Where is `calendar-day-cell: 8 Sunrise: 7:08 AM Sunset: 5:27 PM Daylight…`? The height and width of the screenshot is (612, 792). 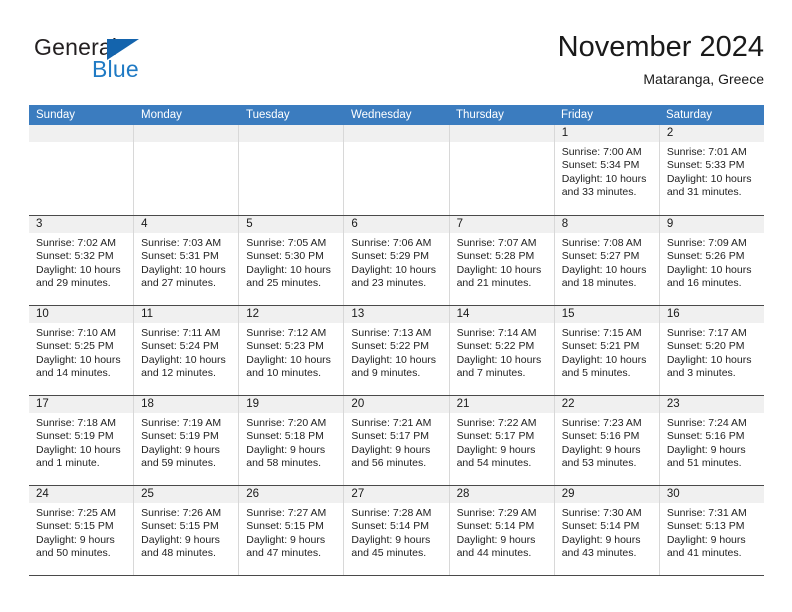
calendar-day-cell: 8 Sunrise: 7:08 AM Sunset: 5:27 PM Daylight… is located at coordinates (607, 260).